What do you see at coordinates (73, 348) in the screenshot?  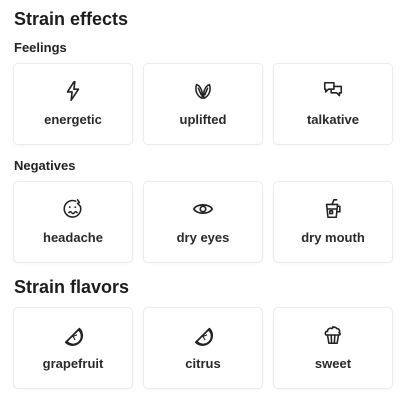 I see `flavor-card-grapefruit: grapefruit` at bounding box center [73, 348].